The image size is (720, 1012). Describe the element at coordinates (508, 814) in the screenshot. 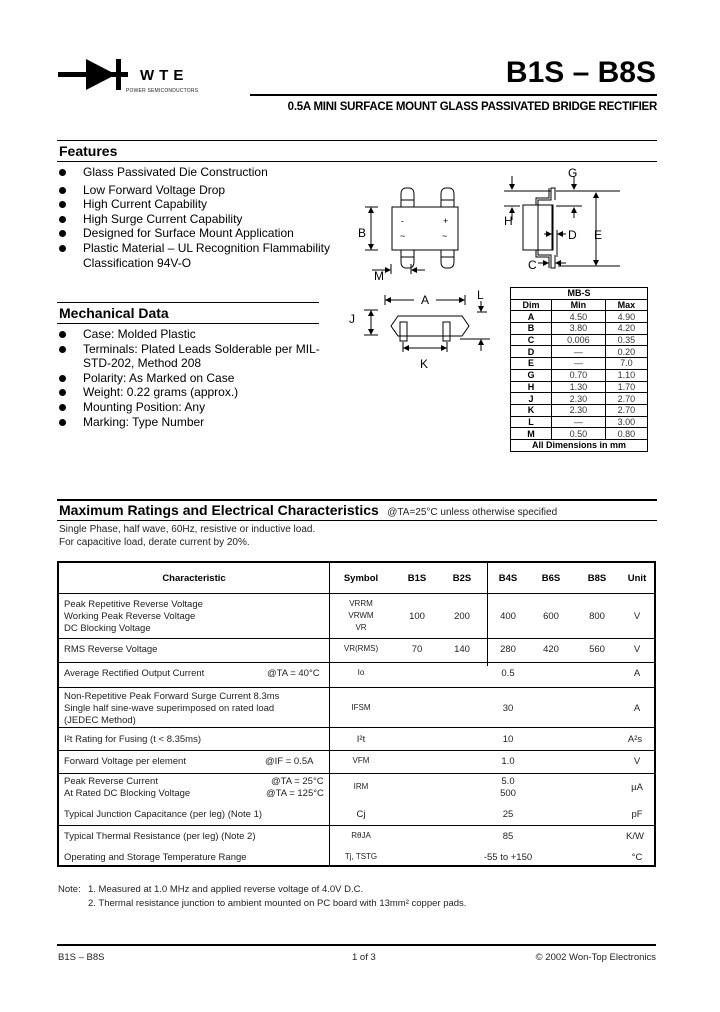

I see `cj-value: 25` at that location.